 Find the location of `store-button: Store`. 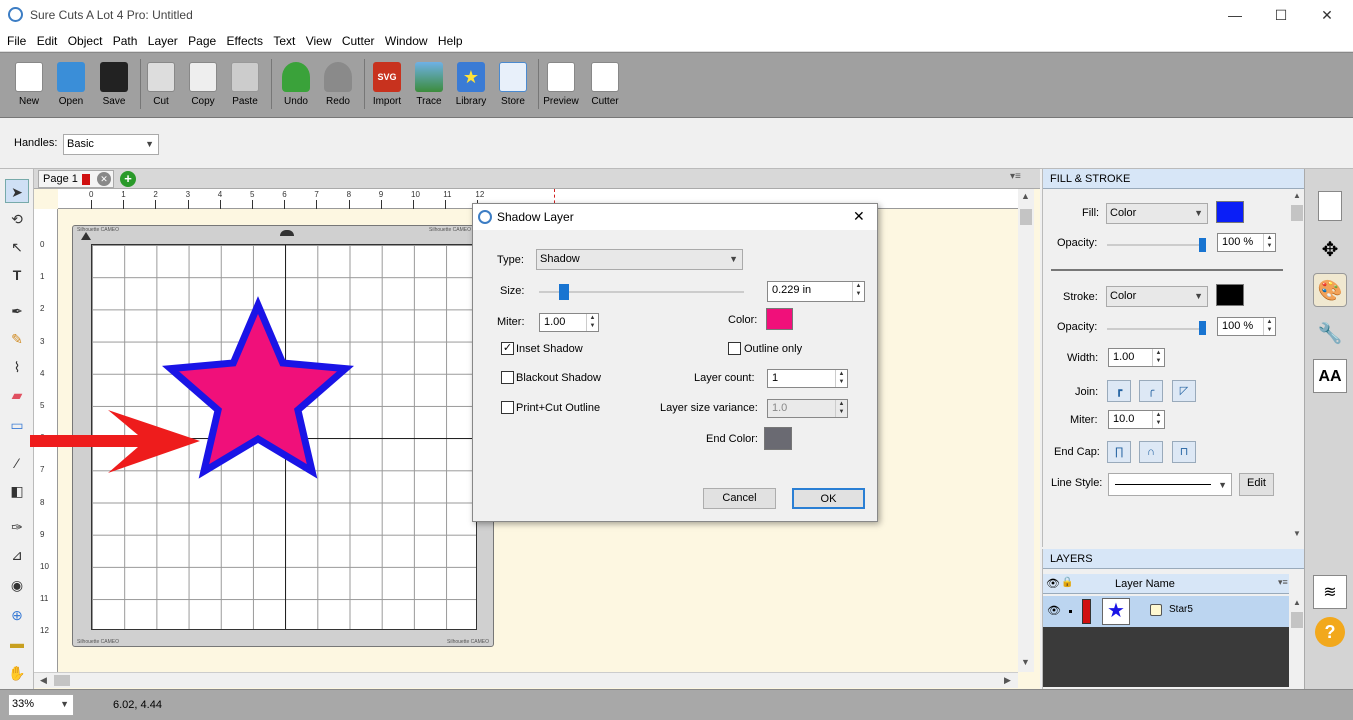

store-button: Store is located at coordinates (513, 87).